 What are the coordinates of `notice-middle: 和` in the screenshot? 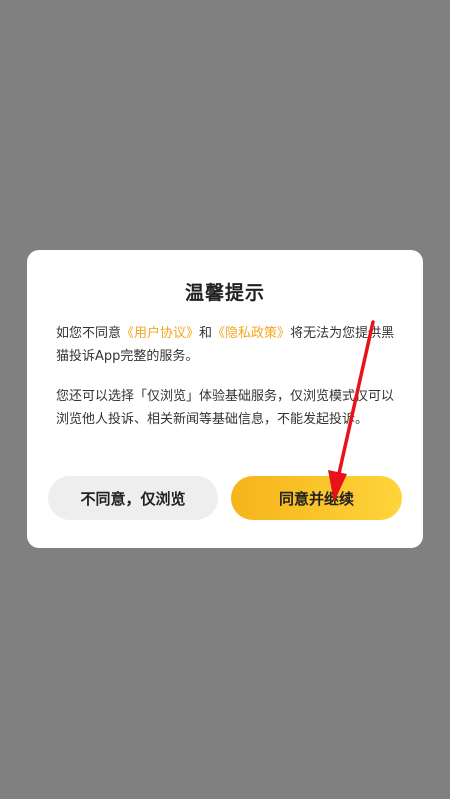 It's located at (206, 333).